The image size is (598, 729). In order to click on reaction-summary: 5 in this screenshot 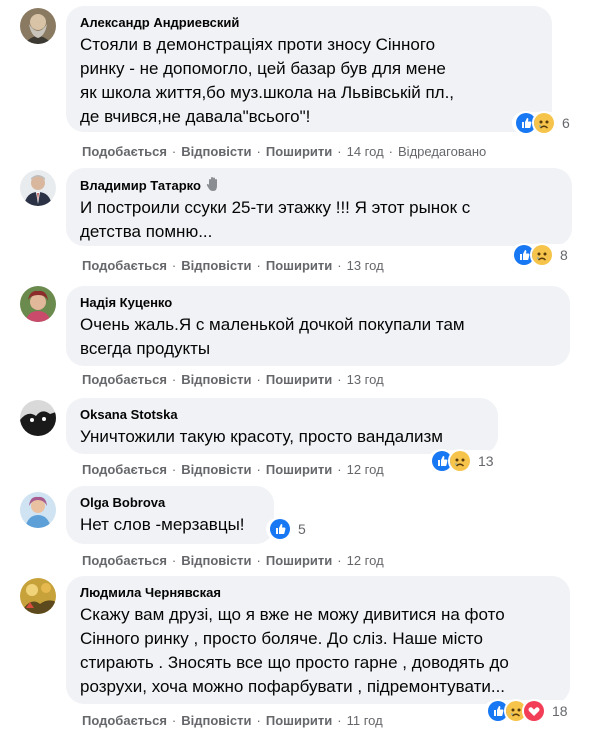, I will do `click(287, 529)`.